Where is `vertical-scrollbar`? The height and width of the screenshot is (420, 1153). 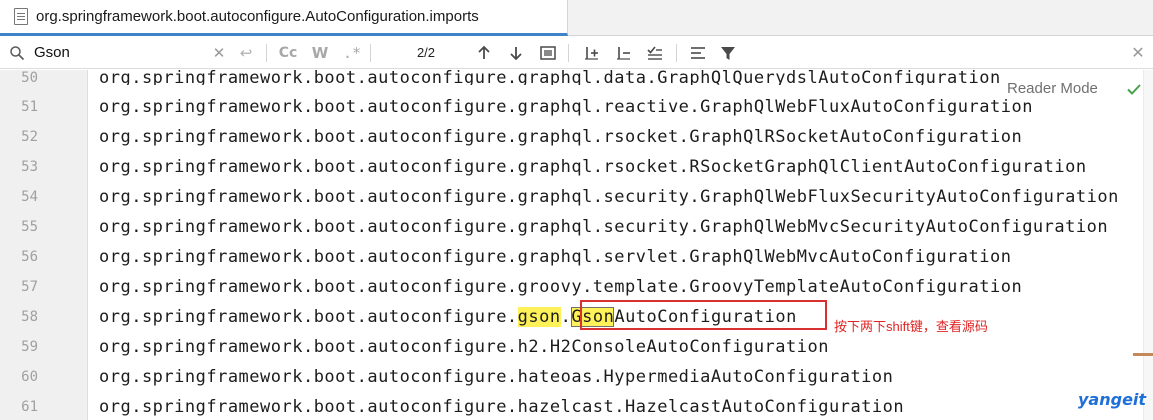
vertical-scrollbar is located at coordinates (1148, 245).